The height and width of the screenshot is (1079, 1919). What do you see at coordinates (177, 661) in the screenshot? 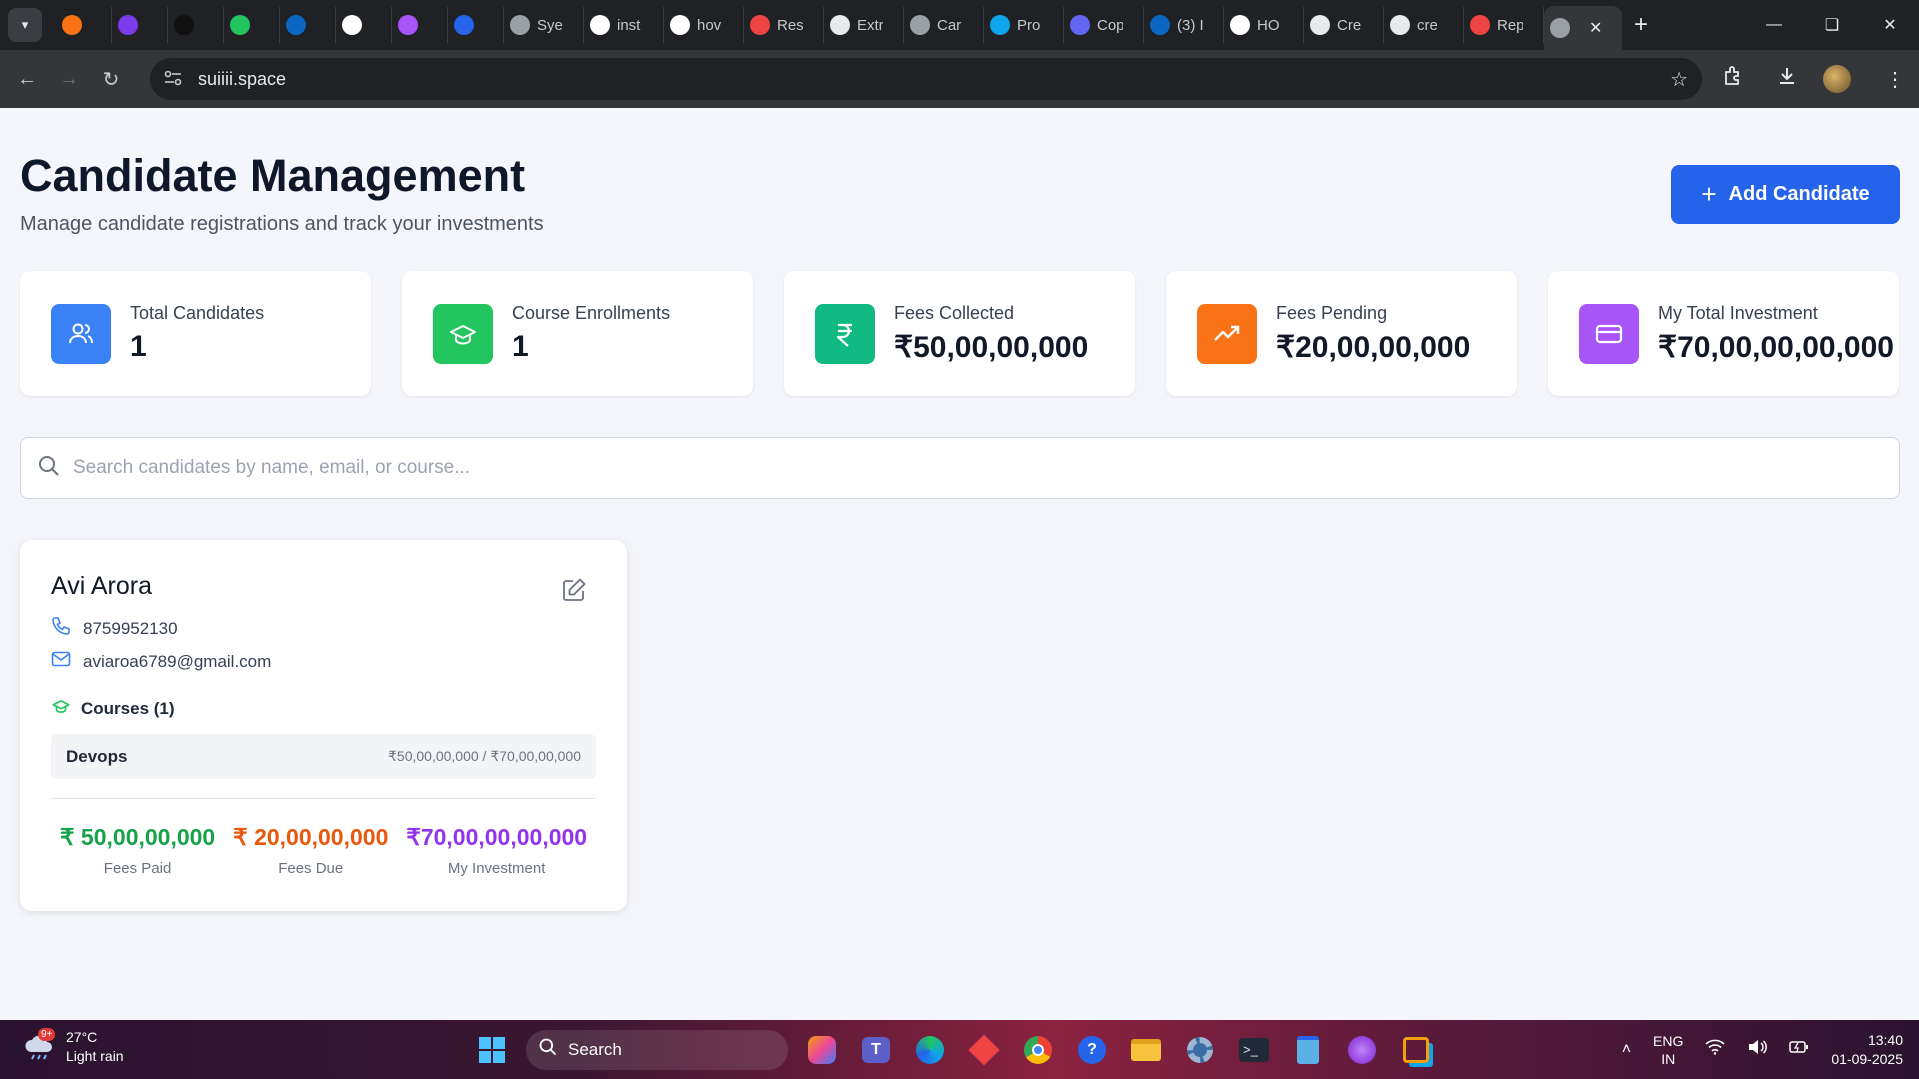
I see `candidate-email: aviaroa6789@gmail.com` at bounding box center [177, 661].